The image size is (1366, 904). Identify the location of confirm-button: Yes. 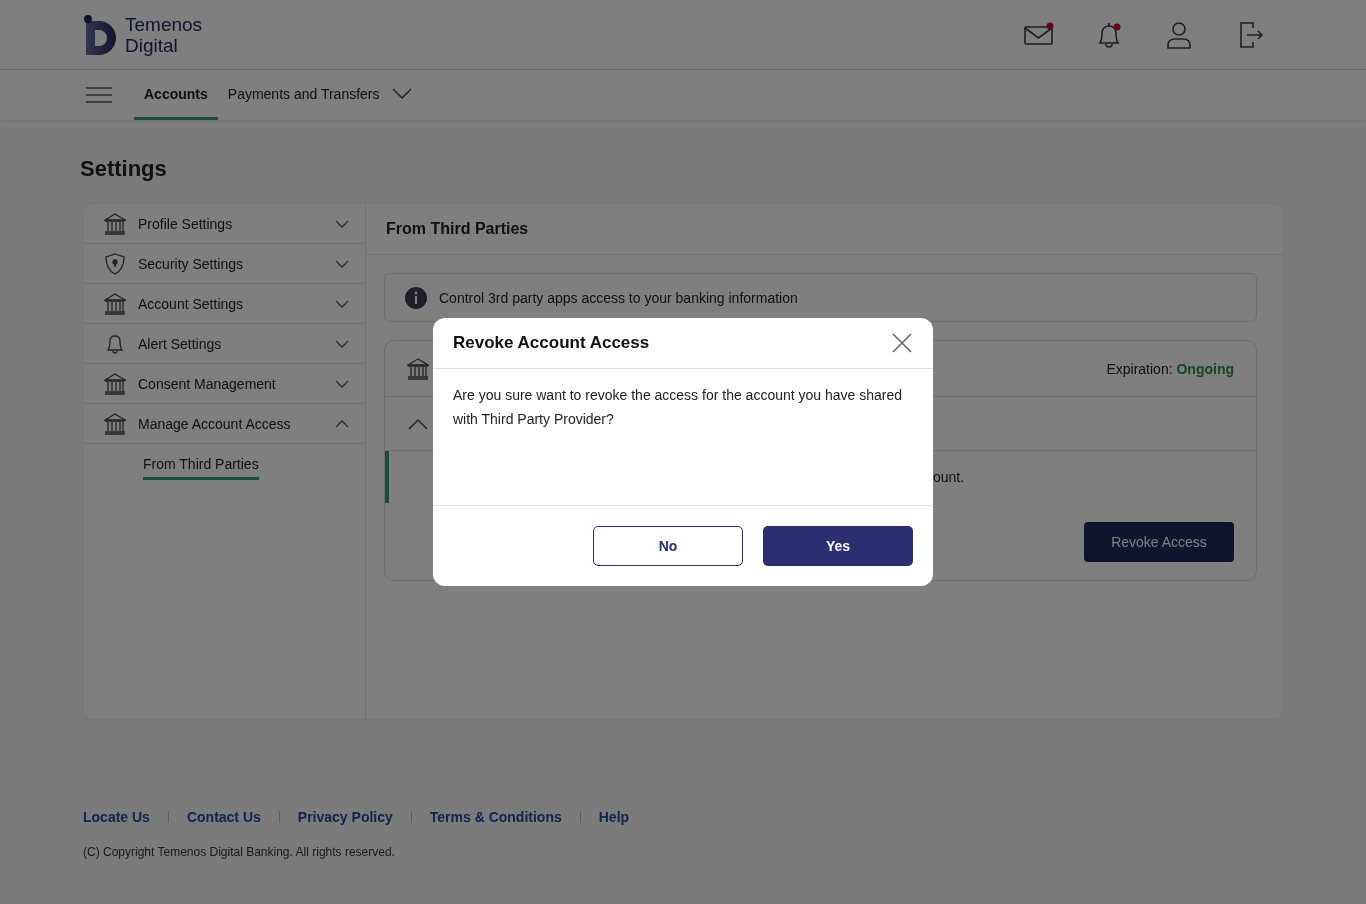
(838, 546).